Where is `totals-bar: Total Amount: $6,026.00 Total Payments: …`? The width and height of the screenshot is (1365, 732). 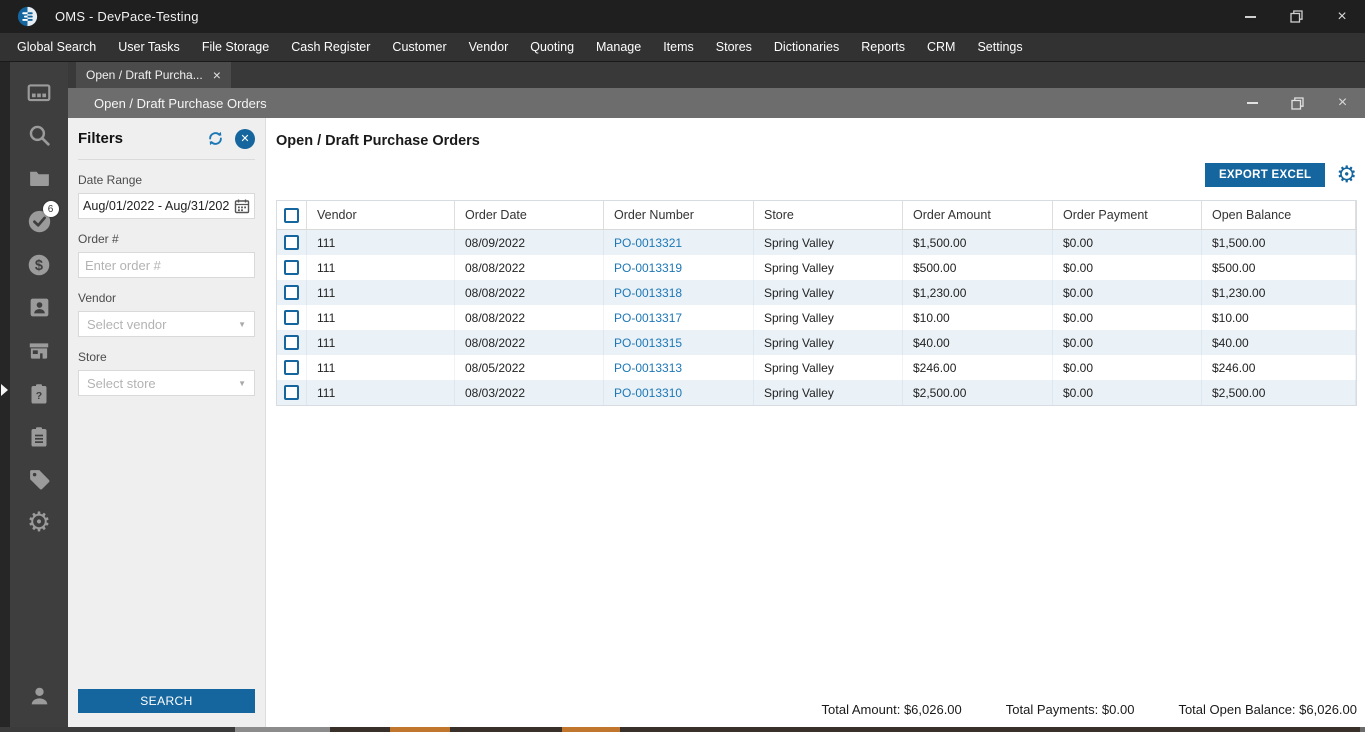
totals-bar: Total Amount: $6,026.00 Total Payments: … is located at coordinates (816, 705).